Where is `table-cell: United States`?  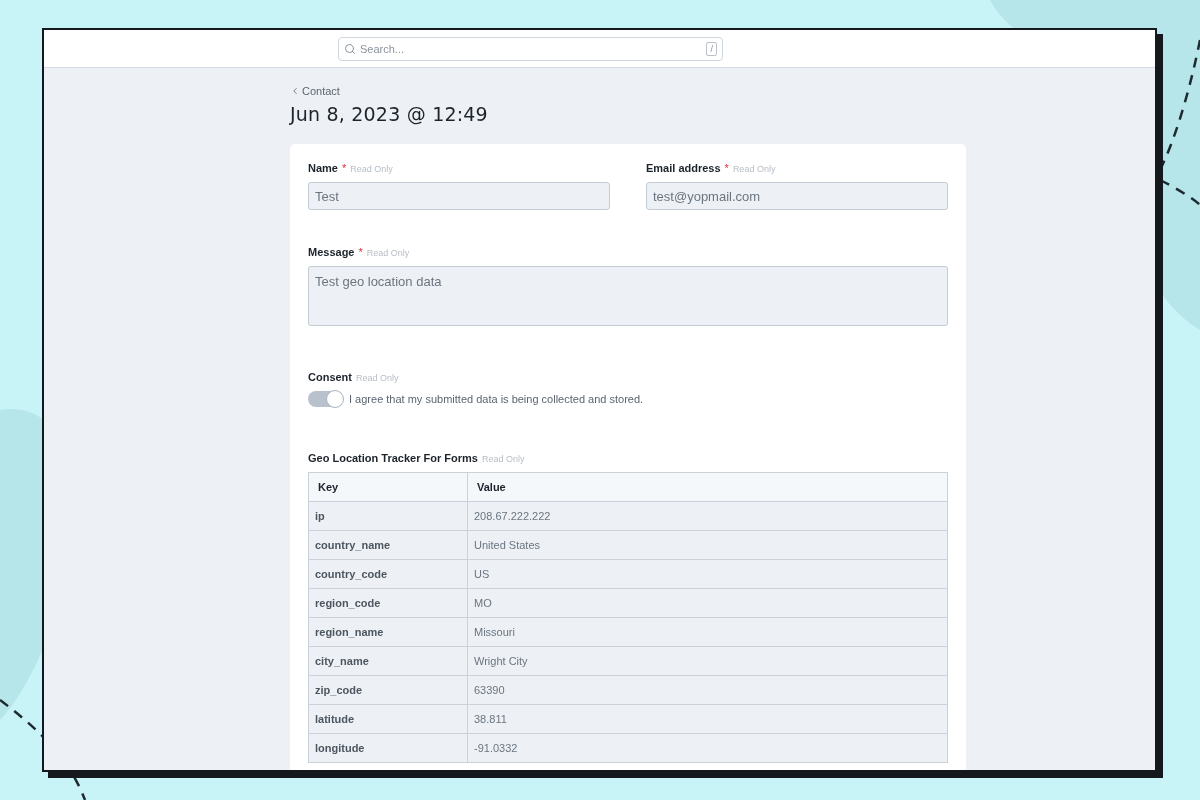 table-cell: United States is located at coordinates (707, 545).